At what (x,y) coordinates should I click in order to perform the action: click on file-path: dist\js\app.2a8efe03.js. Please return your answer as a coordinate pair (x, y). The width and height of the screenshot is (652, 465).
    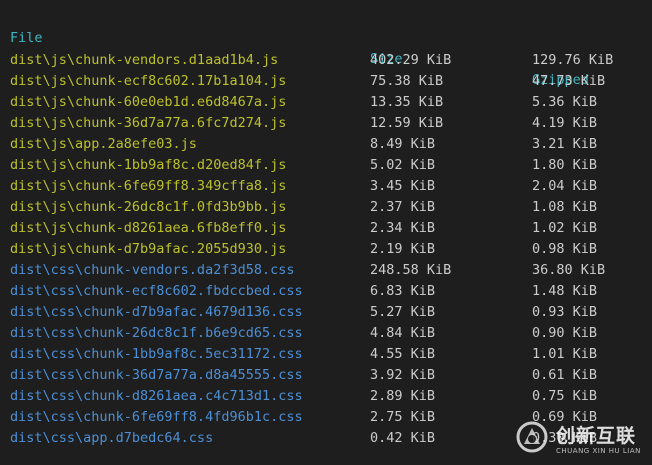
    Looking at the image, I should click on (103, 144).